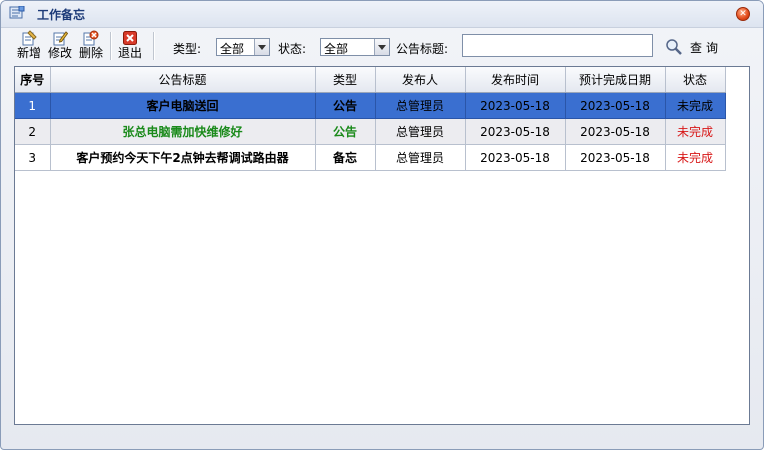 Image resolution: width=764 pixels, height=450 pixels. Describe the element at coordinates (382, 14) in the screenshot. I see `title-bar: 工作备忘 ✕` at that location.